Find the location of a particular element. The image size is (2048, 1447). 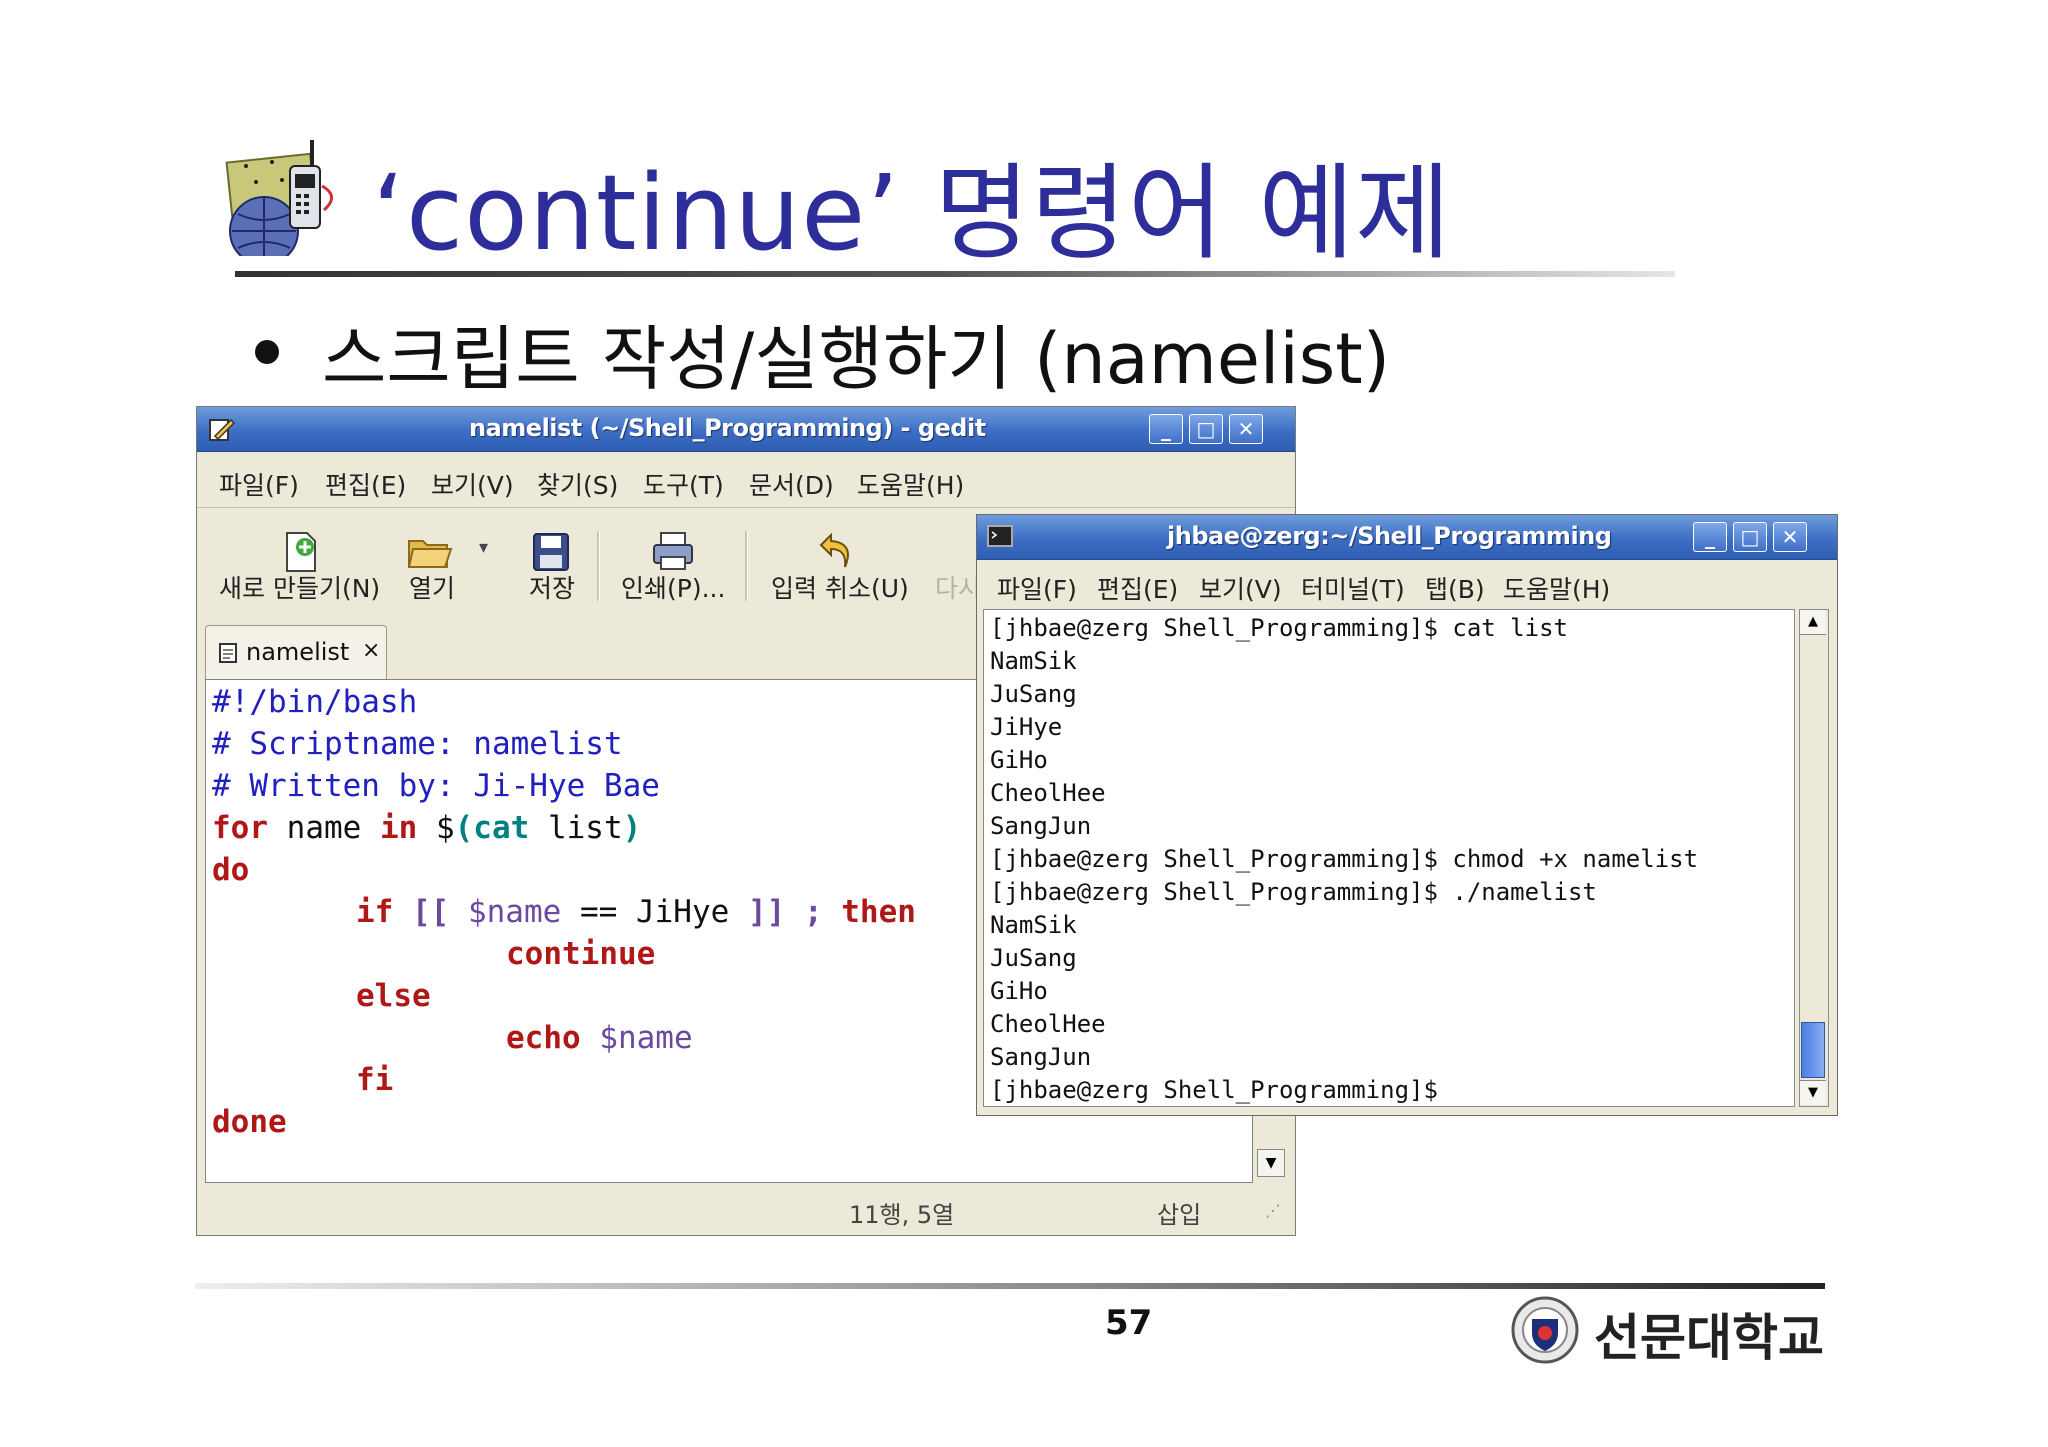

terminal-menubar: 파일(F) 편집(E) 보기(V) 터미널(T) 탭(B) 도움말(H) is located at coordinates (1407, 583).